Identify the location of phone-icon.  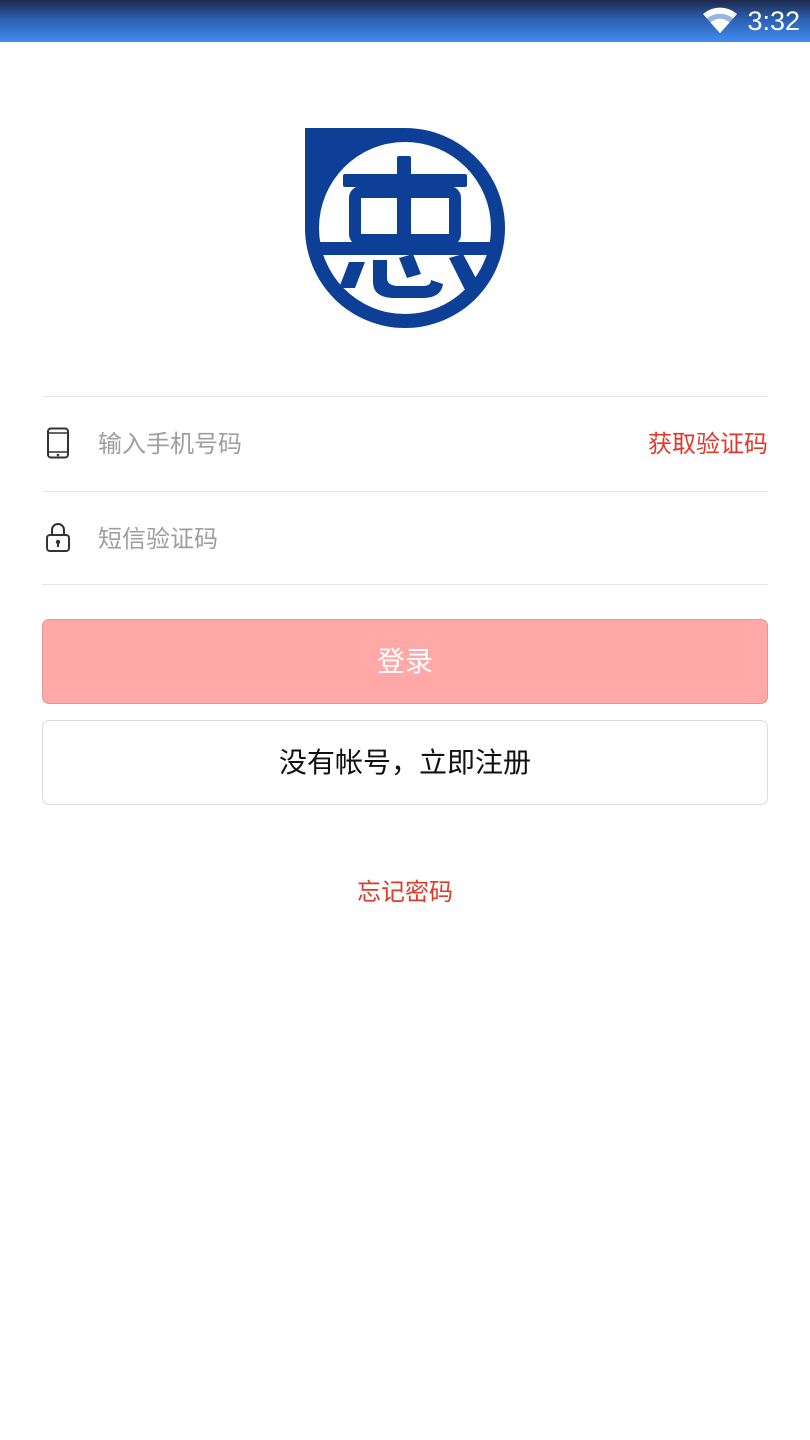
(58, 443).